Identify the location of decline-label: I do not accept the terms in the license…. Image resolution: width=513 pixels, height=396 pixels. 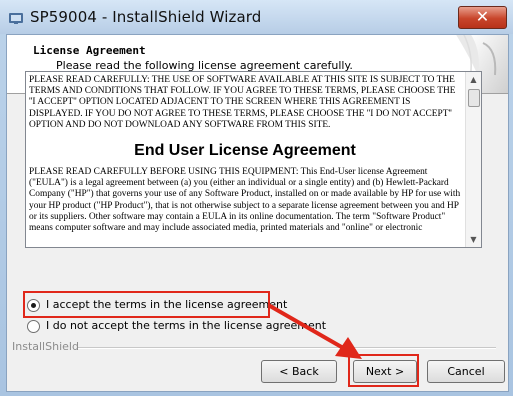
(186, 325).